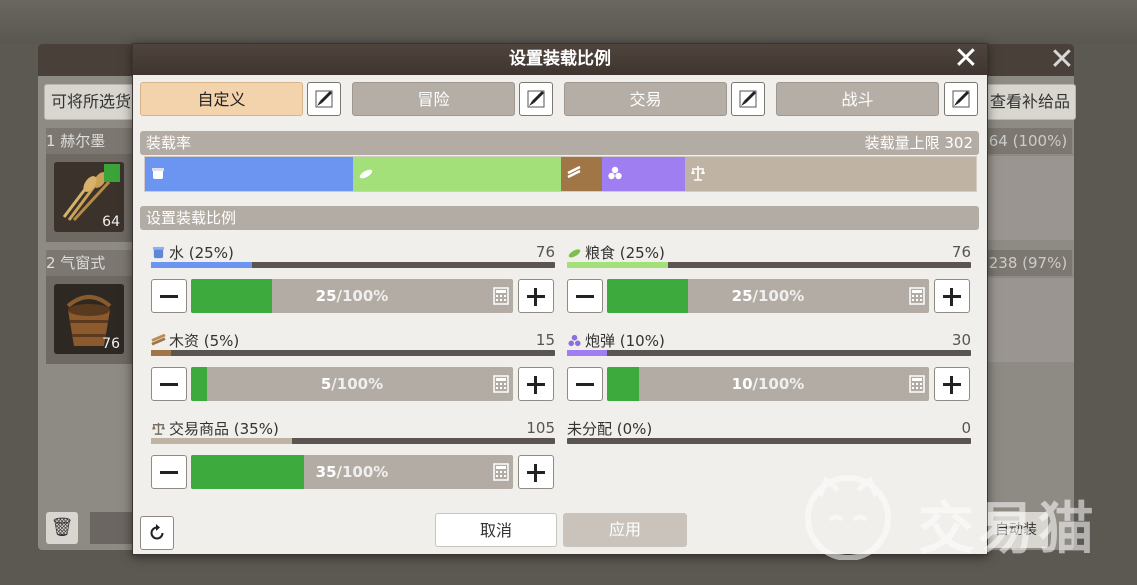  What do you see at coordinates (1028, 141) in the screenshot?
I see `background-row-1-status: 64 (100%)` at bounding box center [1028, 141].